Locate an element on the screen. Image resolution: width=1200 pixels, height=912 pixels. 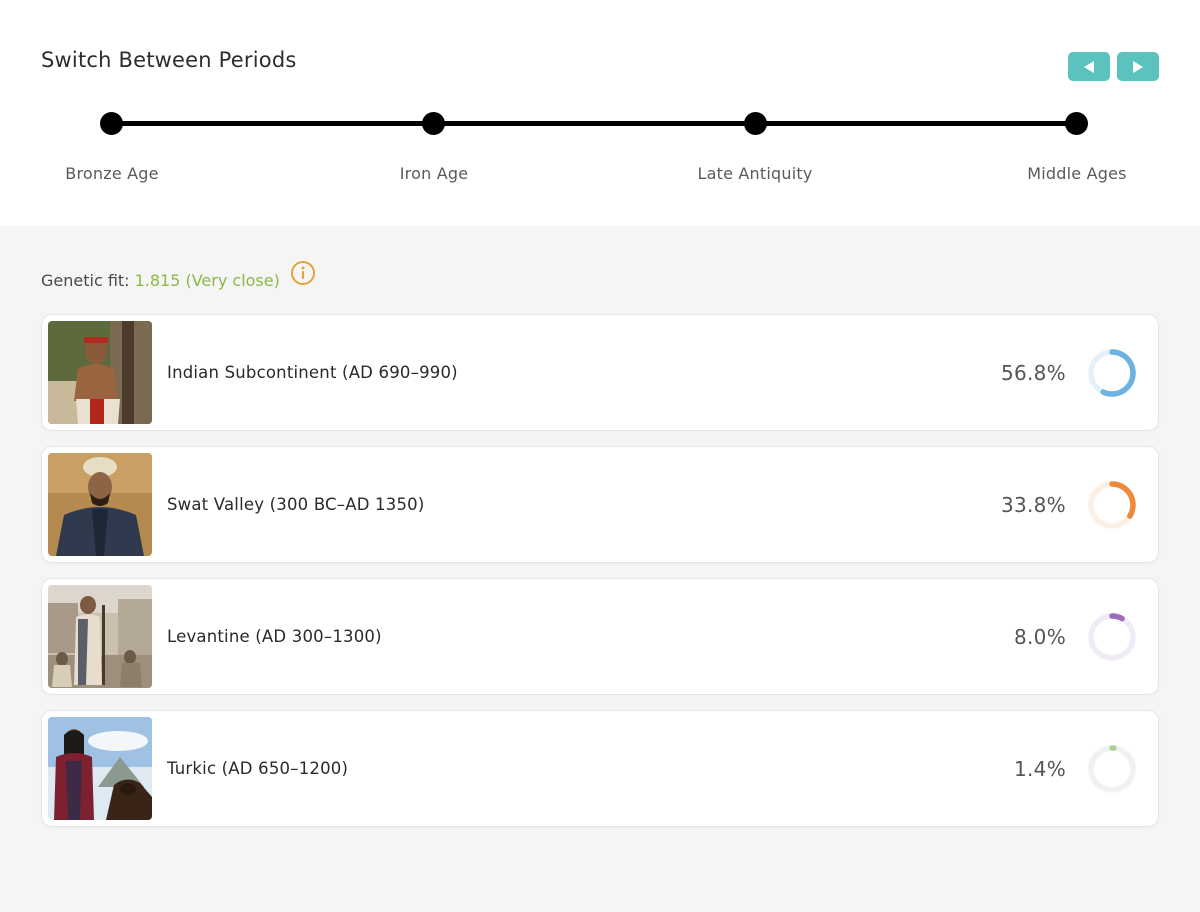
triangle-left-icon is located at coordinates (1089, 66).